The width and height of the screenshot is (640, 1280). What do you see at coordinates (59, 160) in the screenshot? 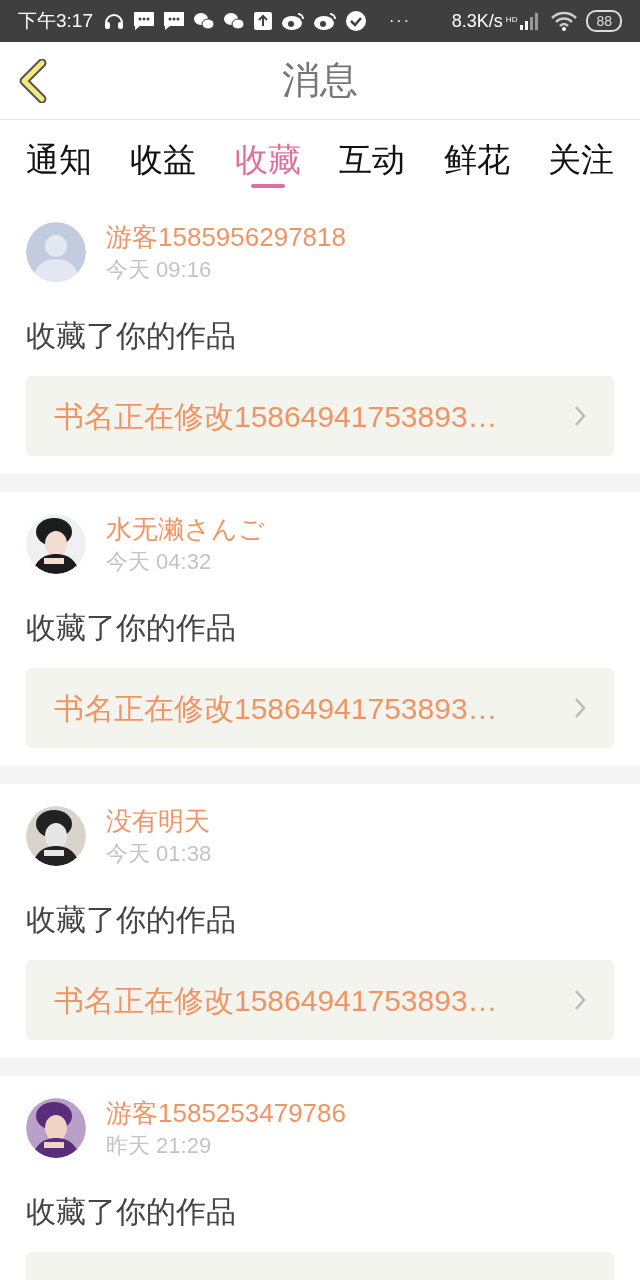
I see `tab: 通知` at bounding box center [59, 160].